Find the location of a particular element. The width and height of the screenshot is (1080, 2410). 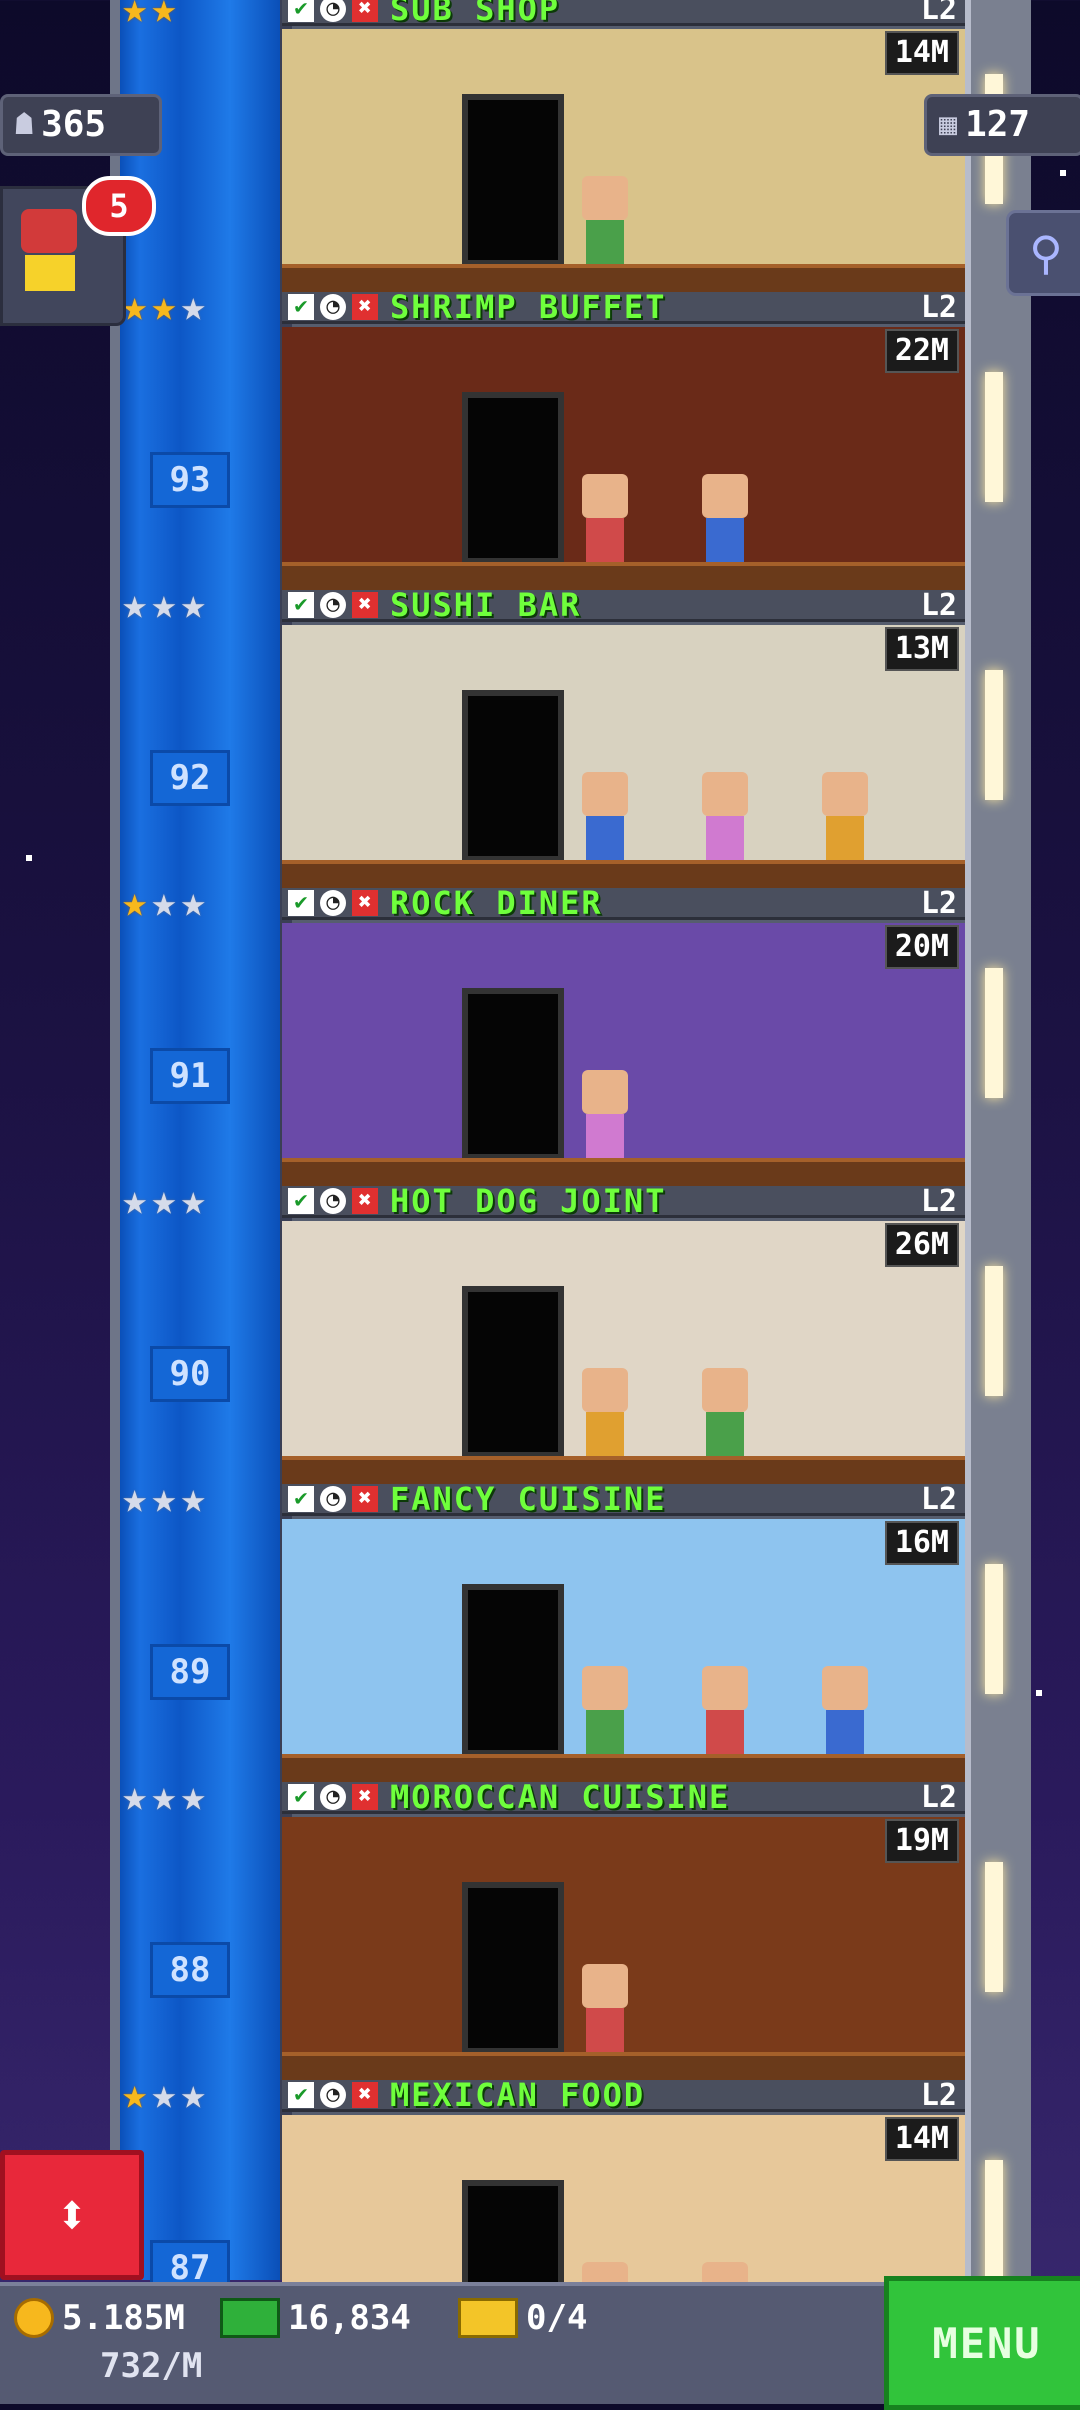

floor-header: ✔ ◔ ✖ SUSHI BAR L2 is located at coordinates (623, 605).